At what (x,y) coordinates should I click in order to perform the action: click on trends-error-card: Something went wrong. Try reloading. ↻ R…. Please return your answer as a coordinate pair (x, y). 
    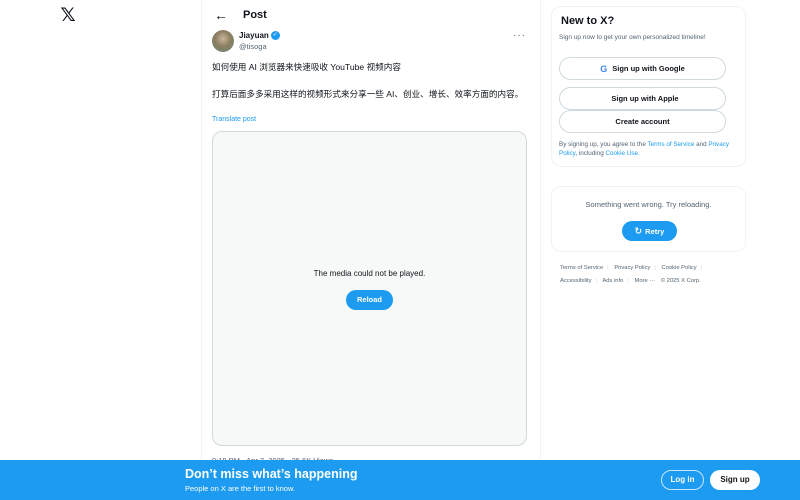
    Looking at the image, I should click on (648, 219).